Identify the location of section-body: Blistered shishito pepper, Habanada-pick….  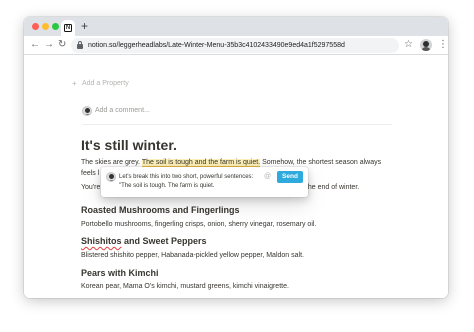
(192, 255).